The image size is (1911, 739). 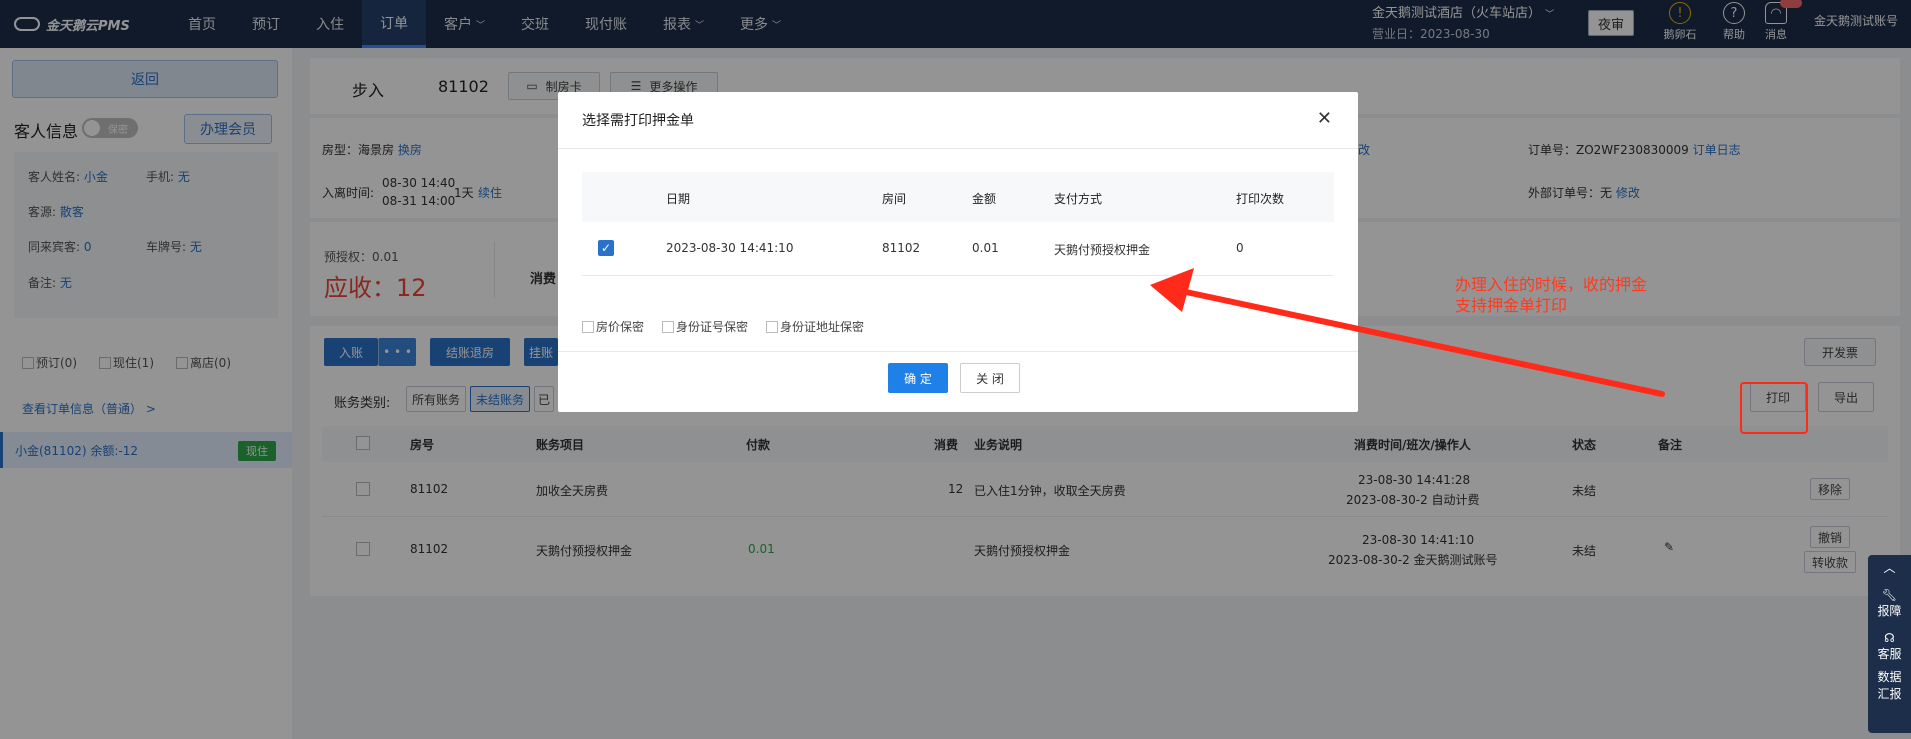 I want to click on annotation-arrow, so click(x=1407, y=332).